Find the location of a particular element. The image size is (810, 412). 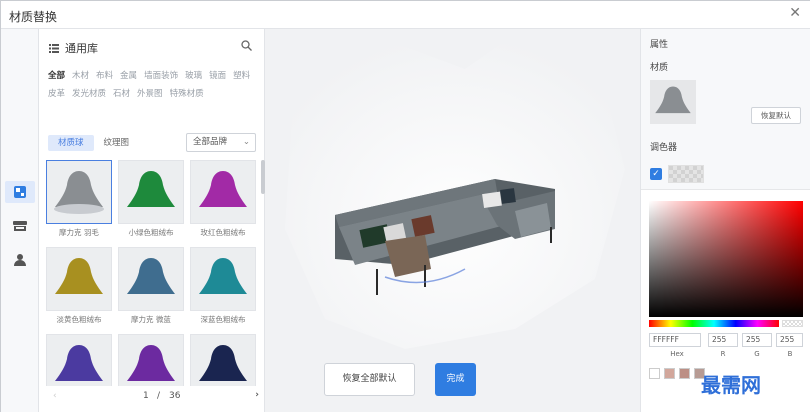

library-name: 通用库 is located at coordinates (81, 48).